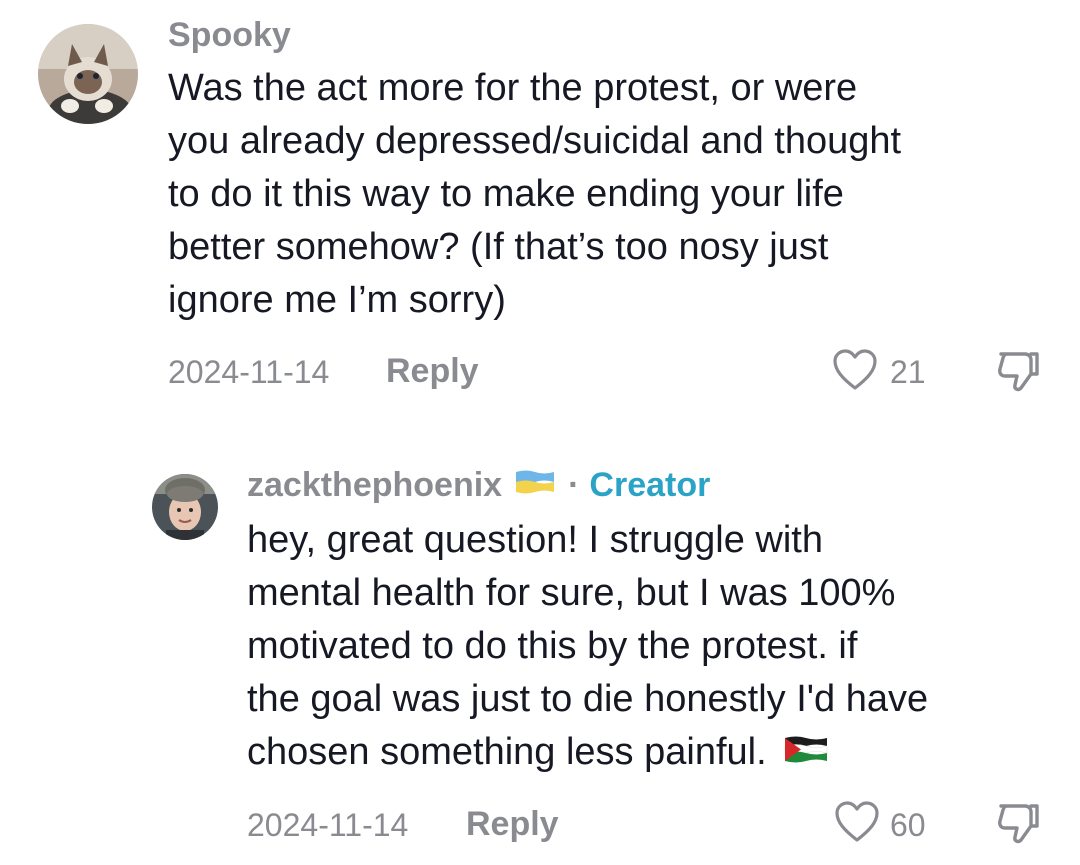 This screenshot has height=865, width=1080. I want to click on comment-username: Spooky, so click(229, 35).